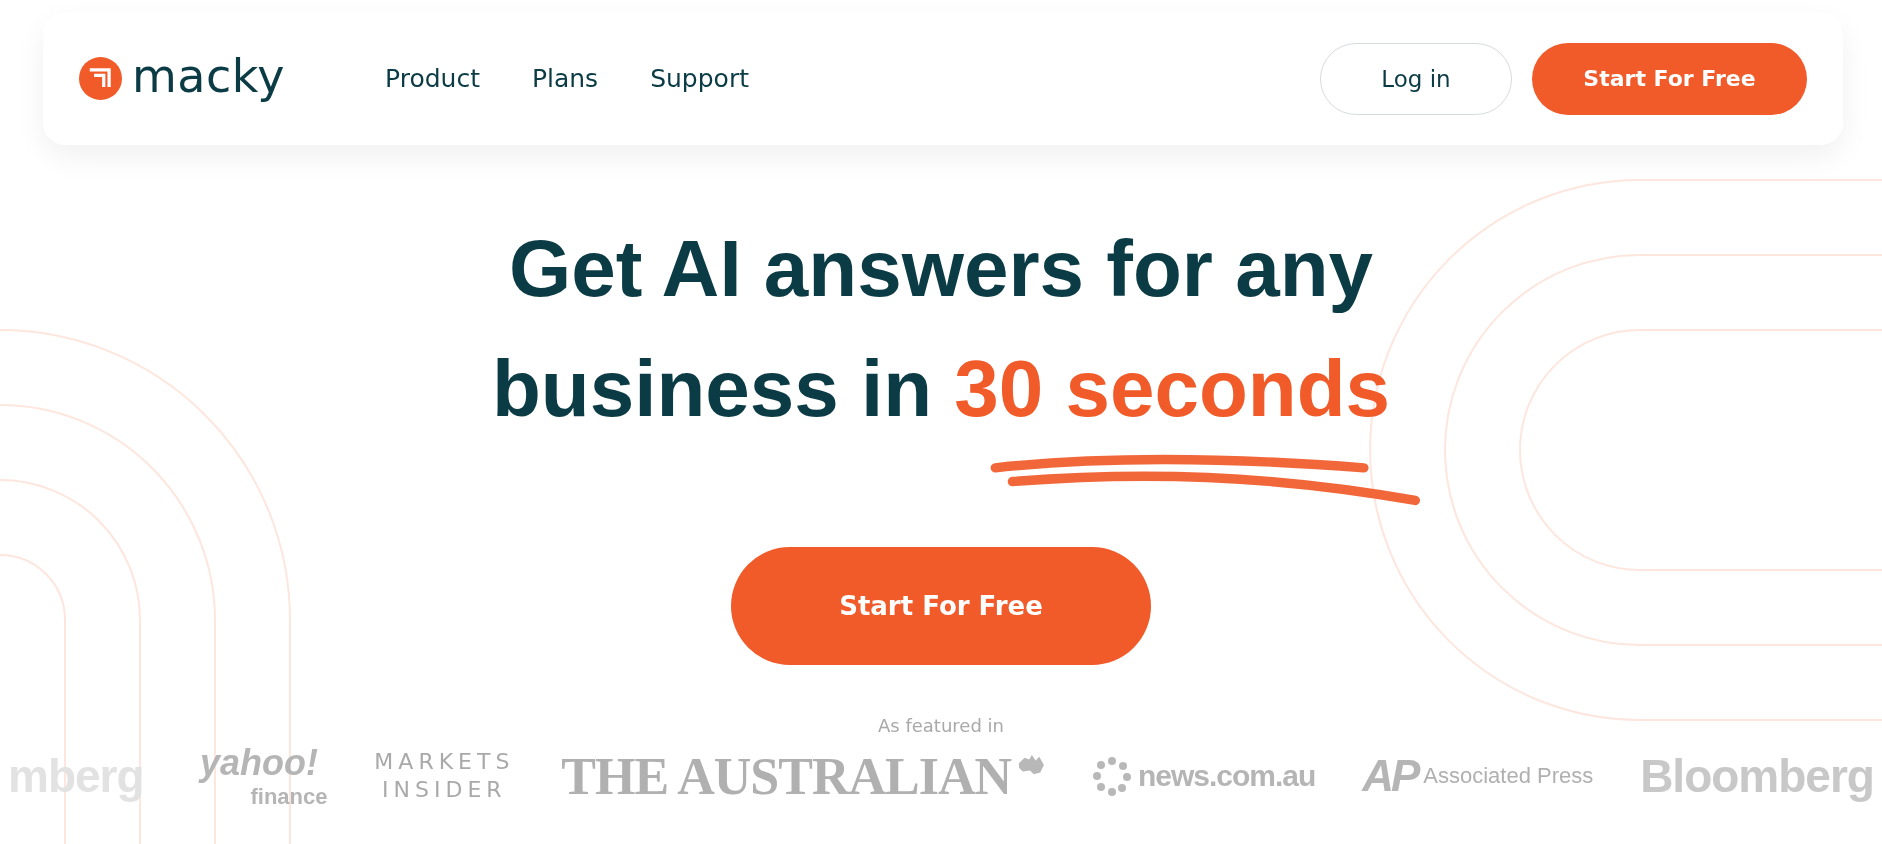 This screenshot has height=844, width=1882. I want to click on press-logo-text: Associated Press, so click(1508, 776).